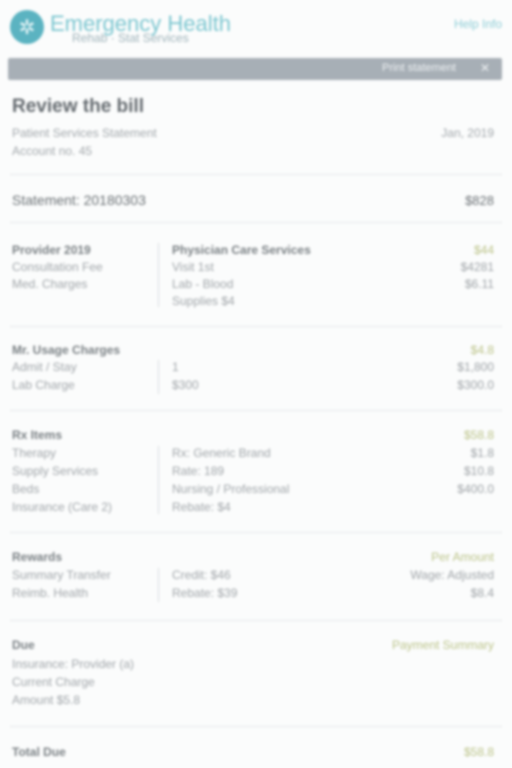  I want to click on line-item-detail: Nursing / Professional, so click(231, 489).